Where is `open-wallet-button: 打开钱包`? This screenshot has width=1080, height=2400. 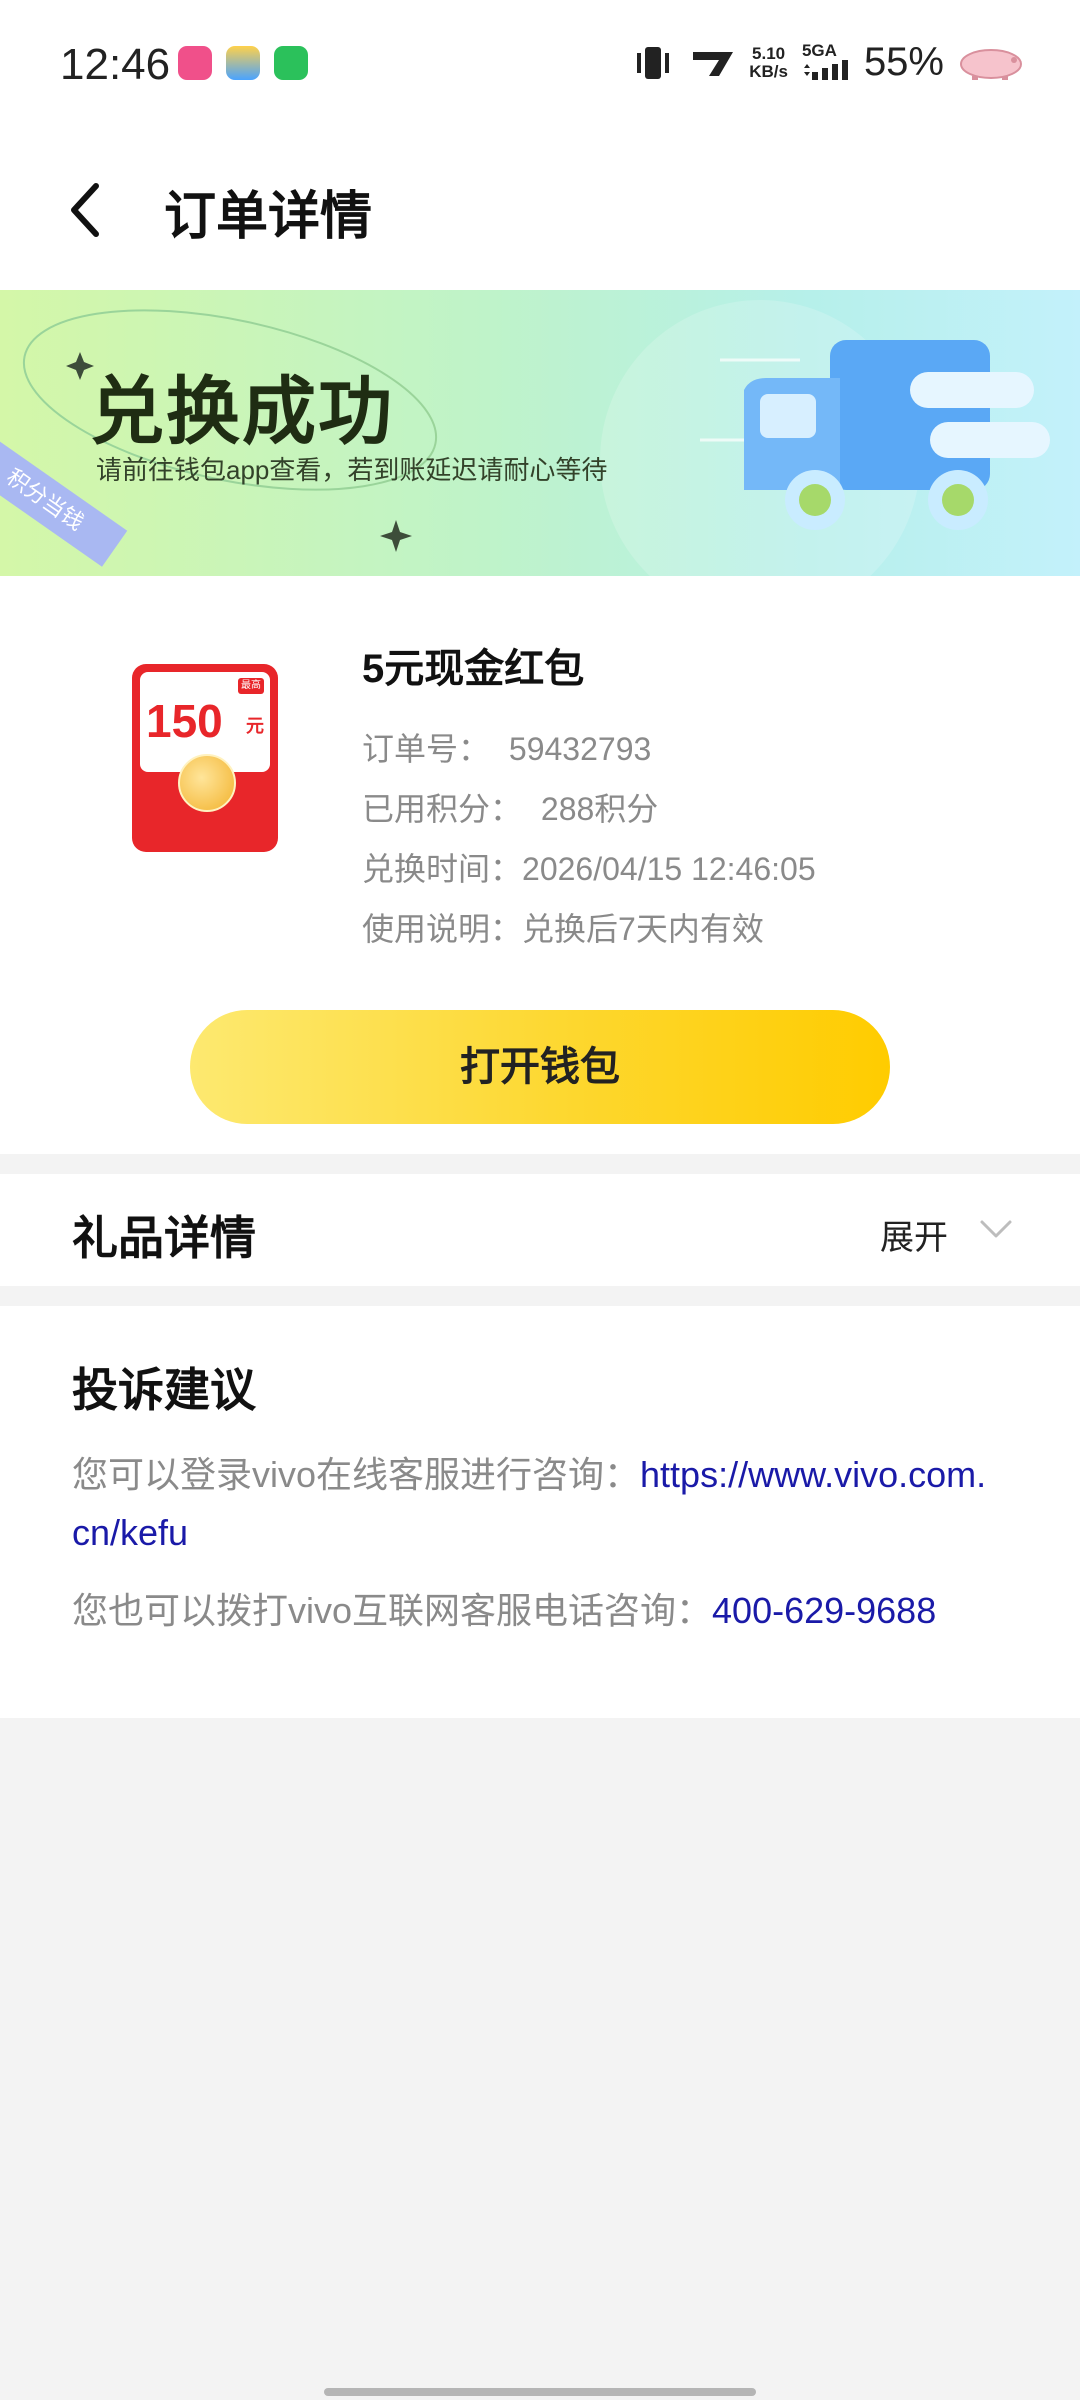
open-wallet-button: 打开钱包 is located at coordinates (540, 1067).